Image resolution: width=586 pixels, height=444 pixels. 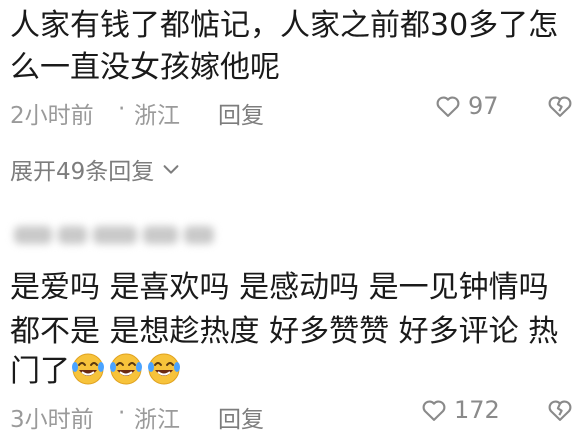 What do you see at coordinates (157, 116) in the screenshot?
I see `comment-1-location: 浙江` at bounding box center [157, 116].